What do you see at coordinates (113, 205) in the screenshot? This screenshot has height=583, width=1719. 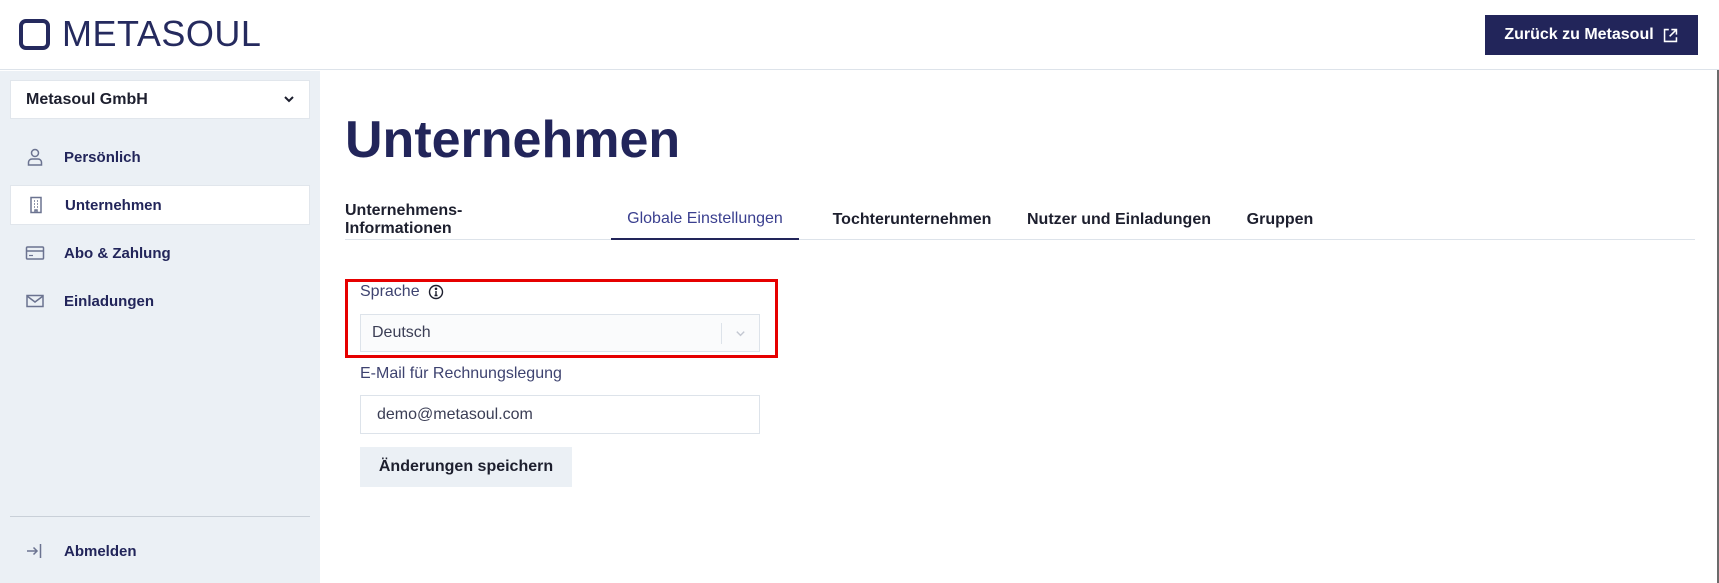 I see `sidebar-item-label: Unternehmen` at bounding box center [113, 205].